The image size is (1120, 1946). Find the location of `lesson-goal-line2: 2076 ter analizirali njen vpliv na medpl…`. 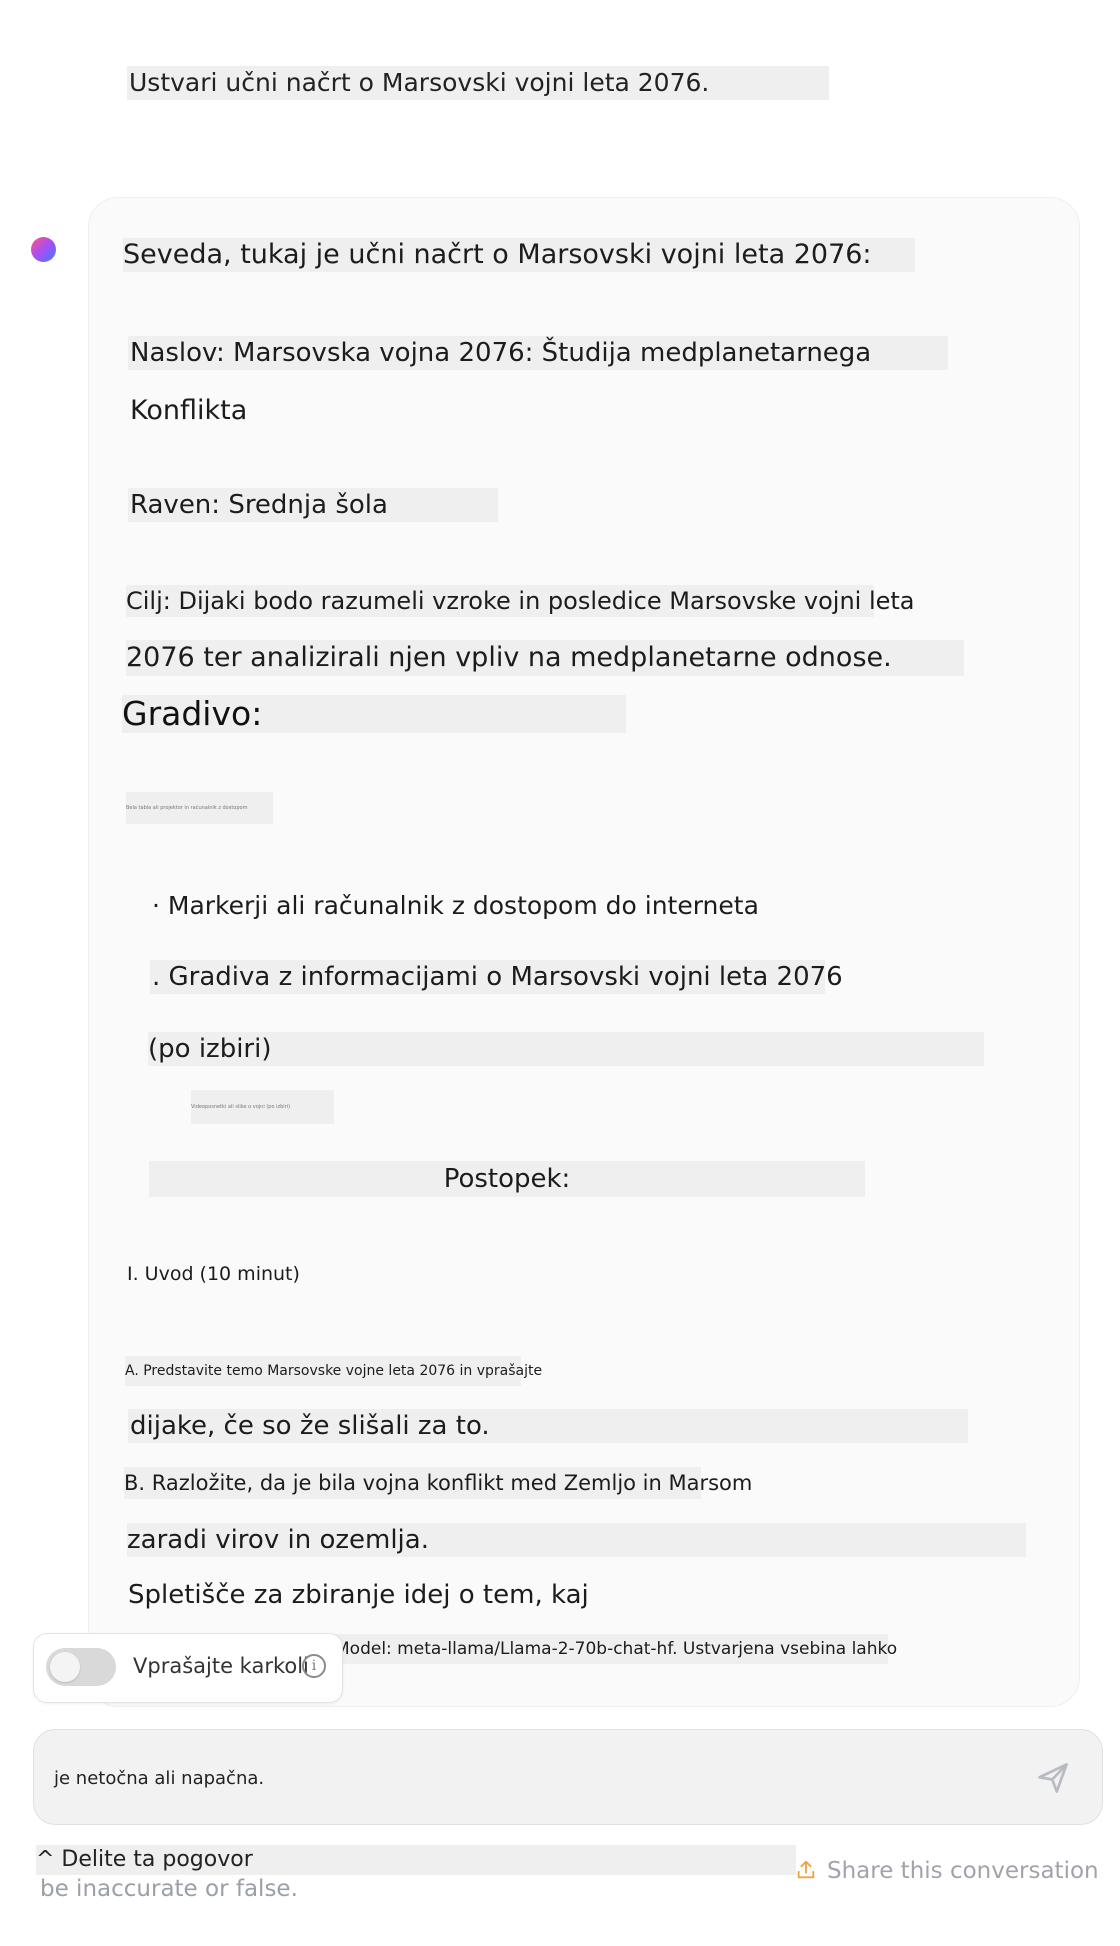

lesson-goal-line2: 2076 ter analizirali njen vpliv na medpl… is located at coordinates (545, 658).